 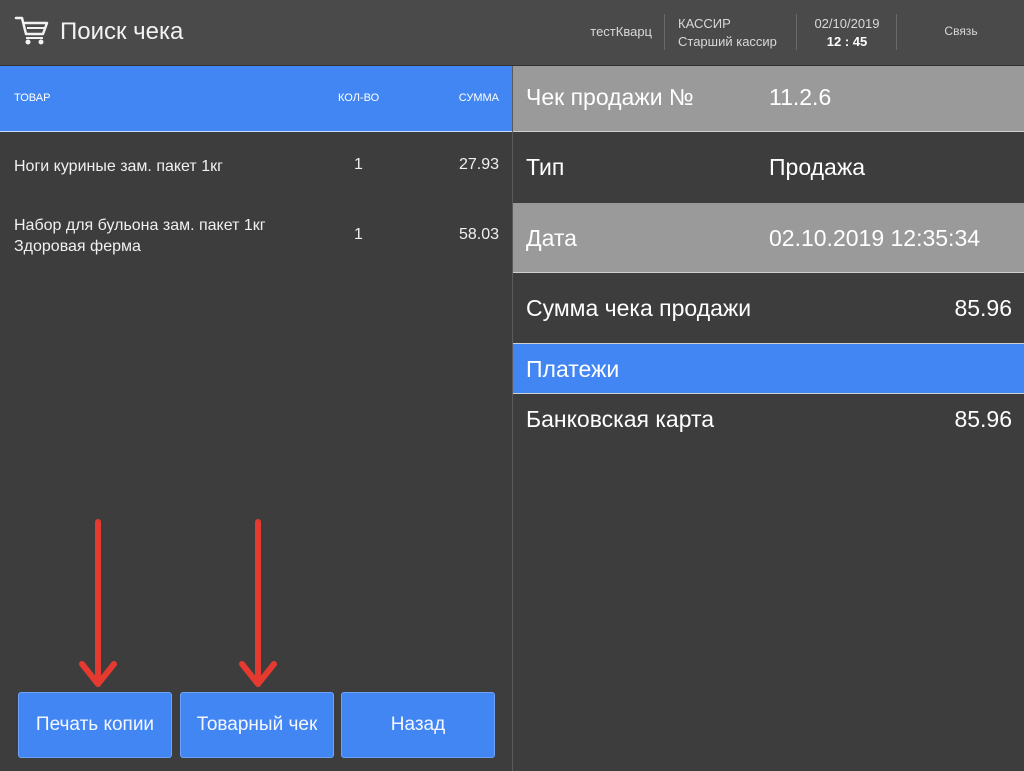 I want to click on payments-label: Платежи, so click(x=573, y=369).